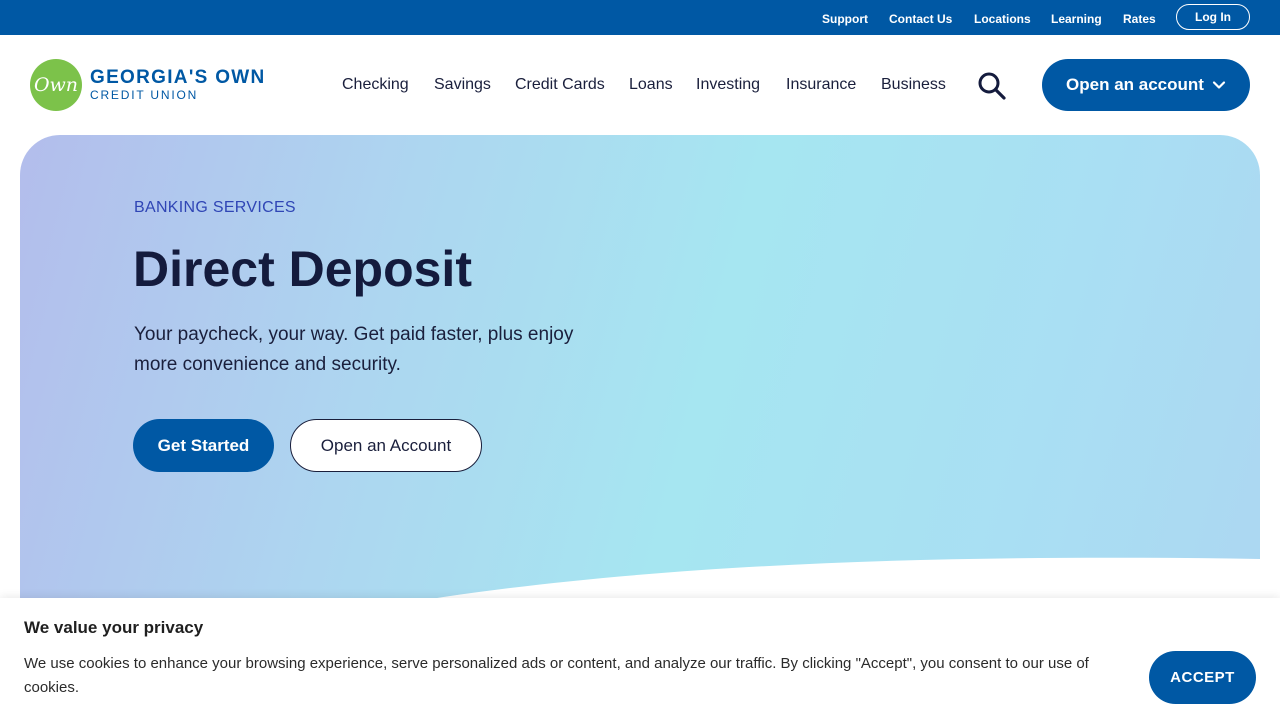 This screenshot has height=720, width=1280. Describe the element at coordinates (913, 85) in the screenshot. I see `nav-item-business: Business` at that location.